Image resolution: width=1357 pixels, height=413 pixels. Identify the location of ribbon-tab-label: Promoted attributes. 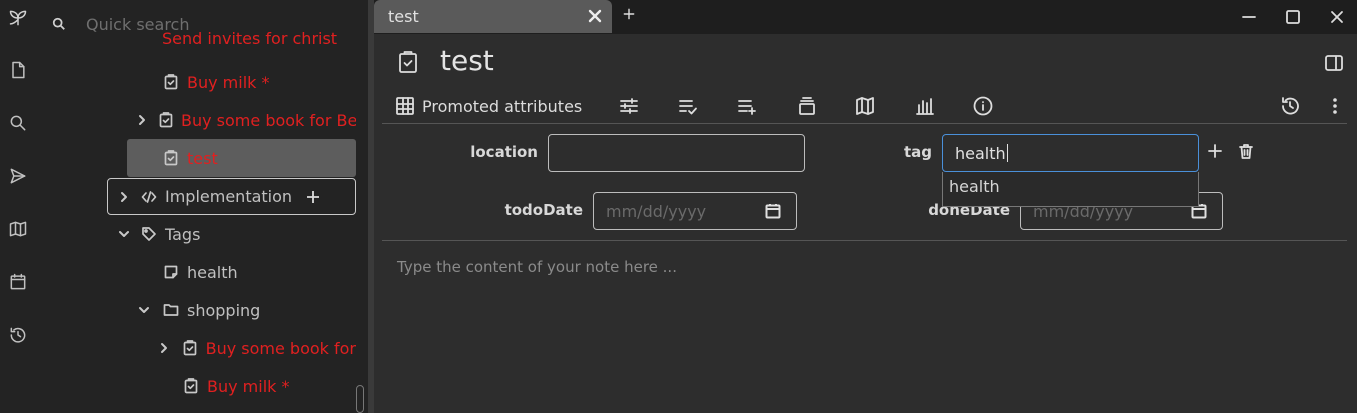
(502, 106).